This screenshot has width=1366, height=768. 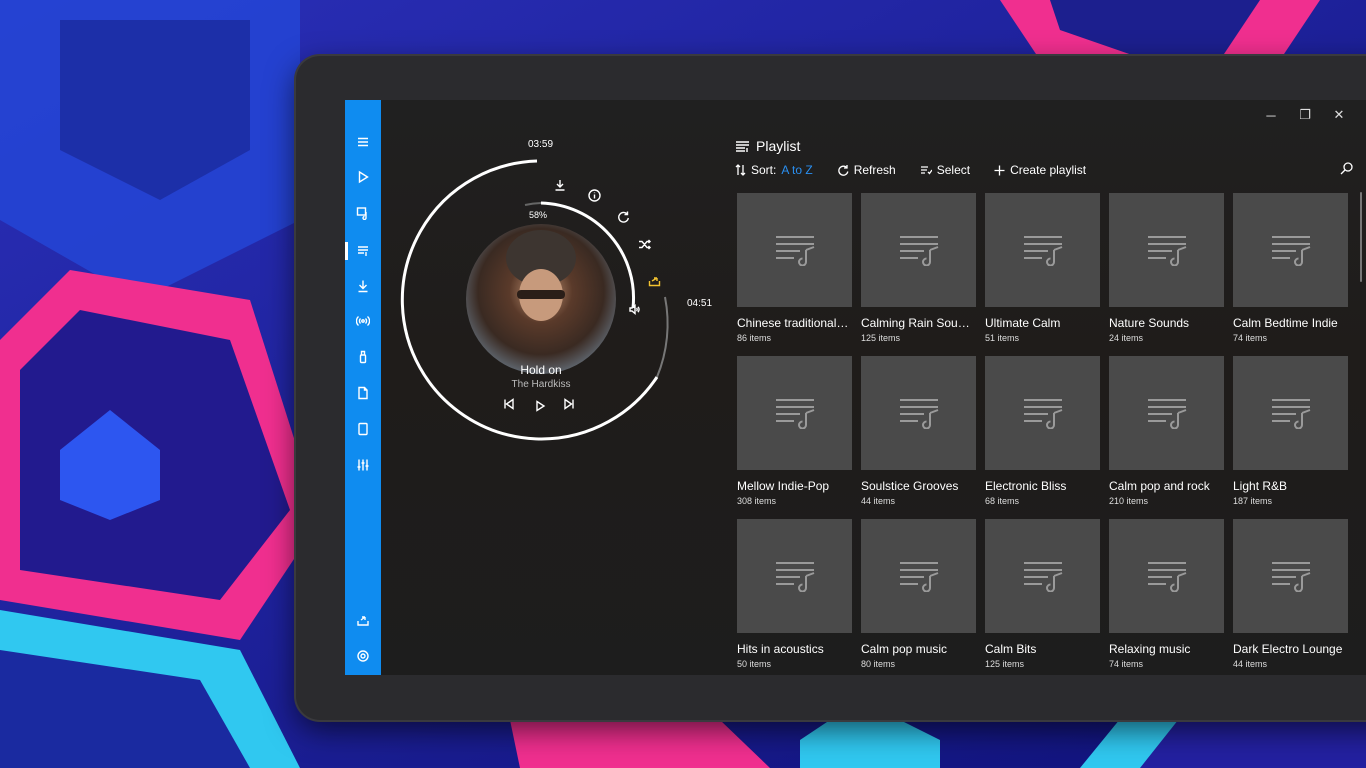 I want to click on playlist-name: Calm Bedtime Indie, so click(x=1285, y=323).